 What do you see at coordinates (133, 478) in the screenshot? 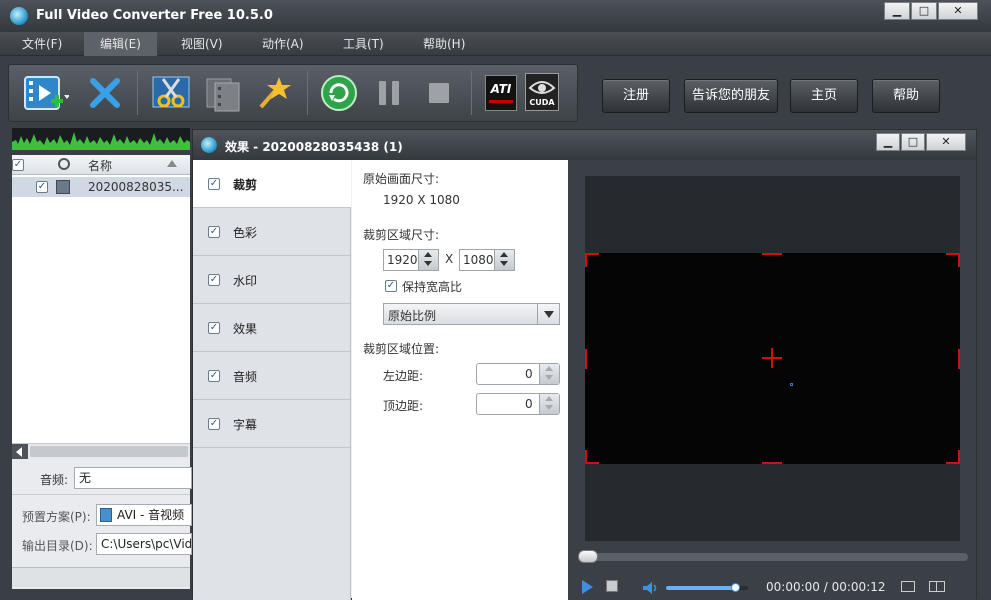
I see `audio-select: 无` at bounding box center [133, 478].